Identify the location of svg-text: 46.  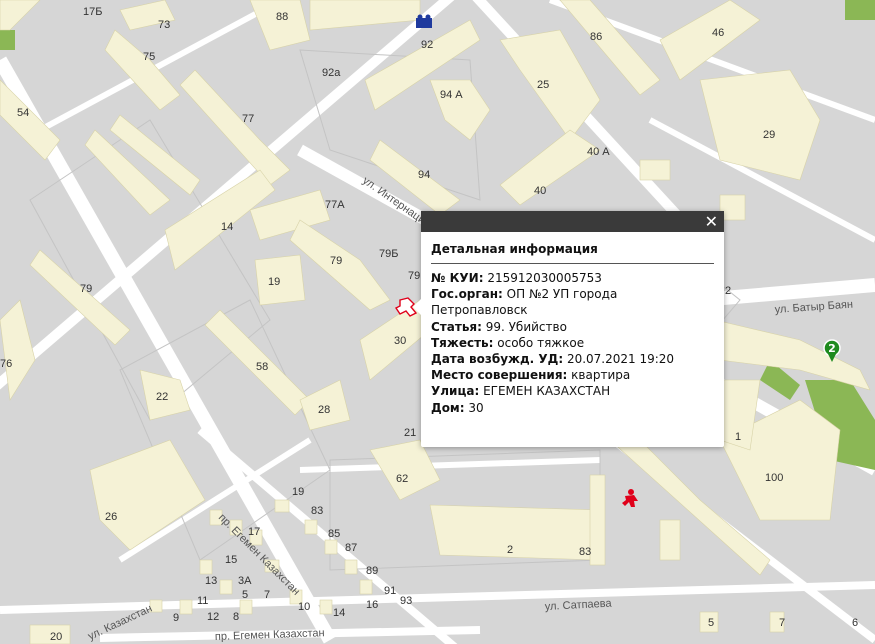
(718, 33).